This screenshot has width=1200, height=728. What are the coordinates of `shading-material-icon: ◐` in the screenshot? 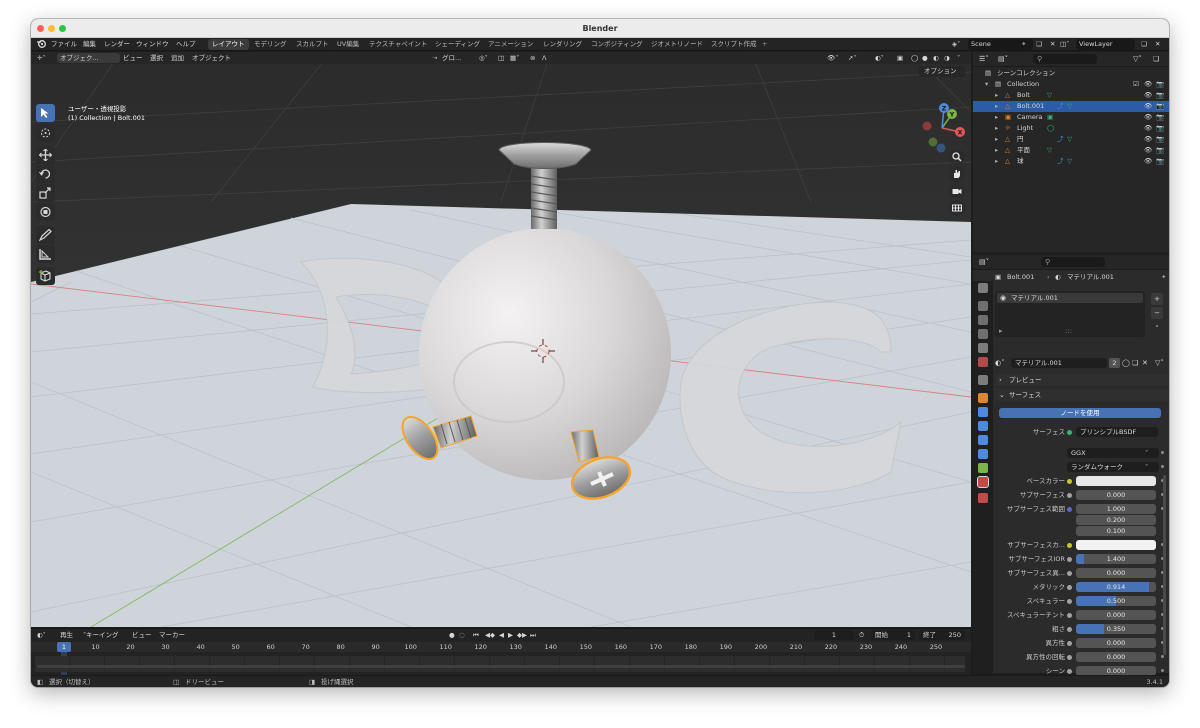 It's located at (936, 58).